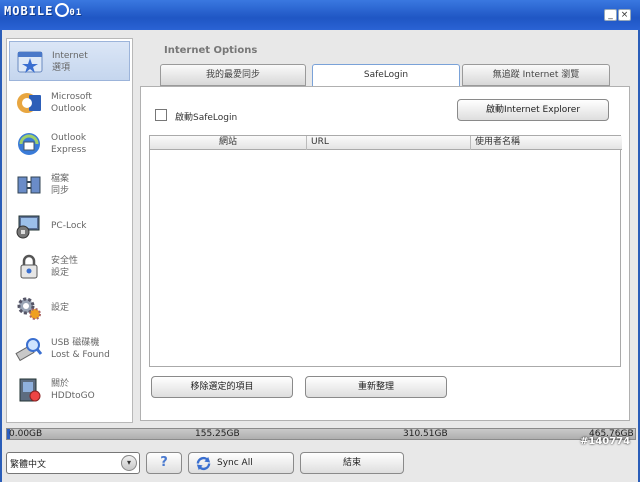 Image resolution: width=640 pixels, height=482 pixels. I want to click on about-icon, so click(30, 390).